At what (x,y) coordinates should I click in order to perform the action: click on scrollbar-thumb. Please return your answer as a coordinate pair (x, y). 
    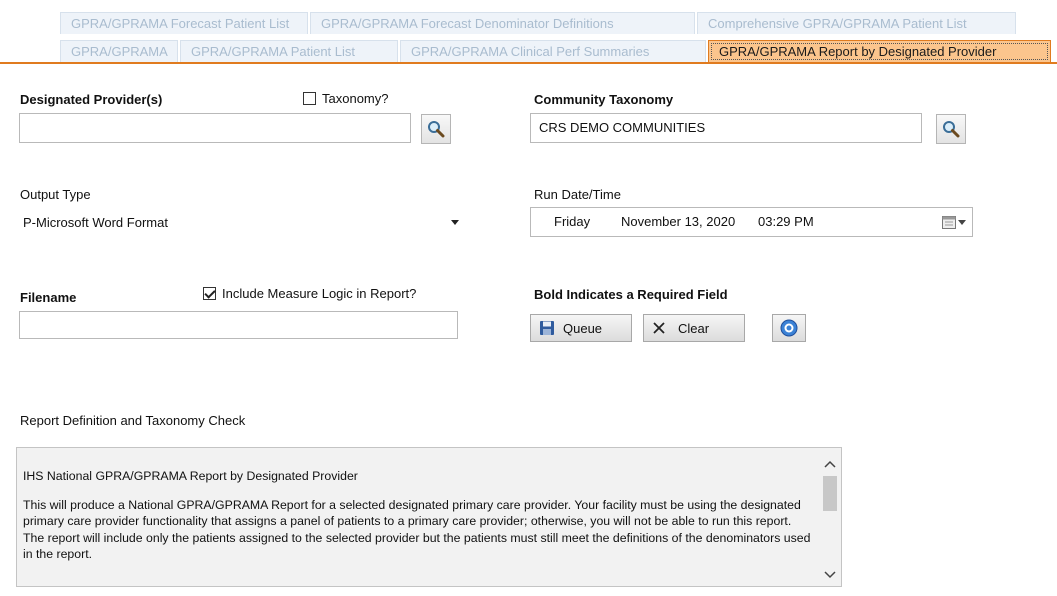
    Looking at the image, I should click on (830, 493).